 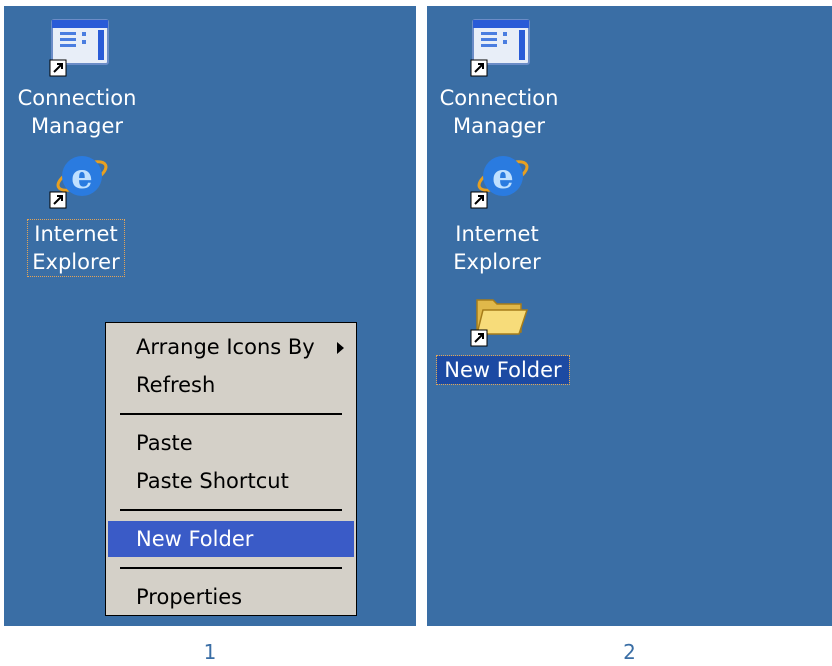 I want to click on menu-item-label: Paste, so click(x=164, y=443).